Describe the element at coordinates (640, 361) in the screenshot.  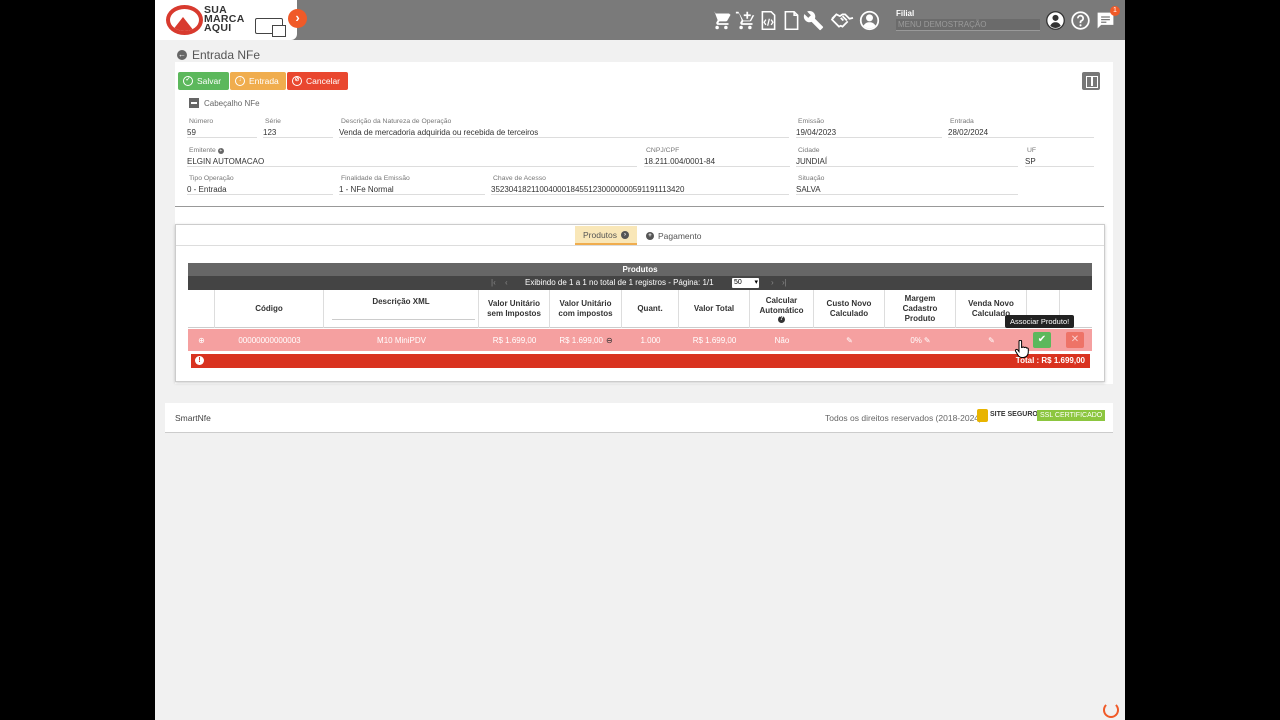
I see `total-bar: ! Total : R$ 1.699,00` at that location.